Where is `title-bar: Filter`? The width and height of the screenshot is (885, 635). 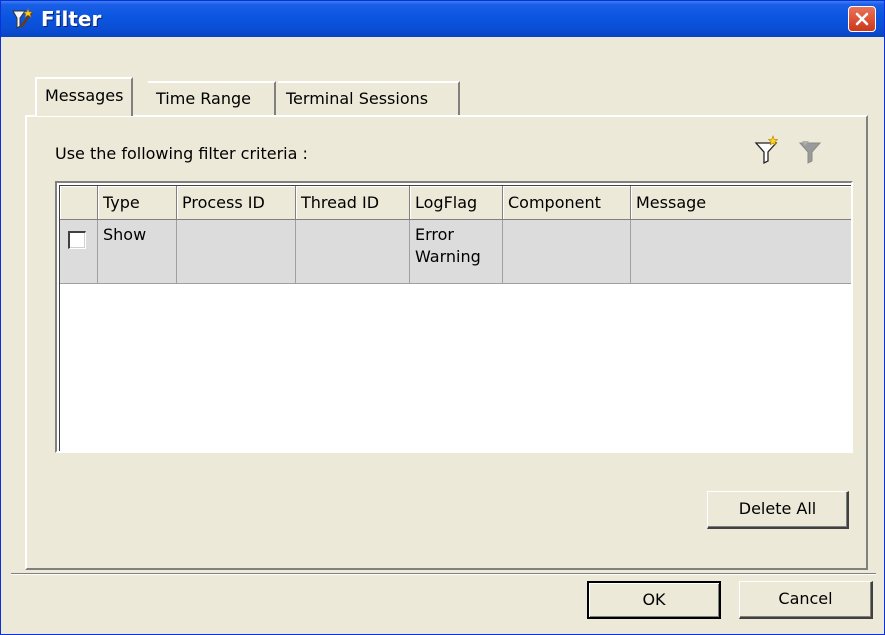
title-bar: Filter is located at coordinates (442, 19).